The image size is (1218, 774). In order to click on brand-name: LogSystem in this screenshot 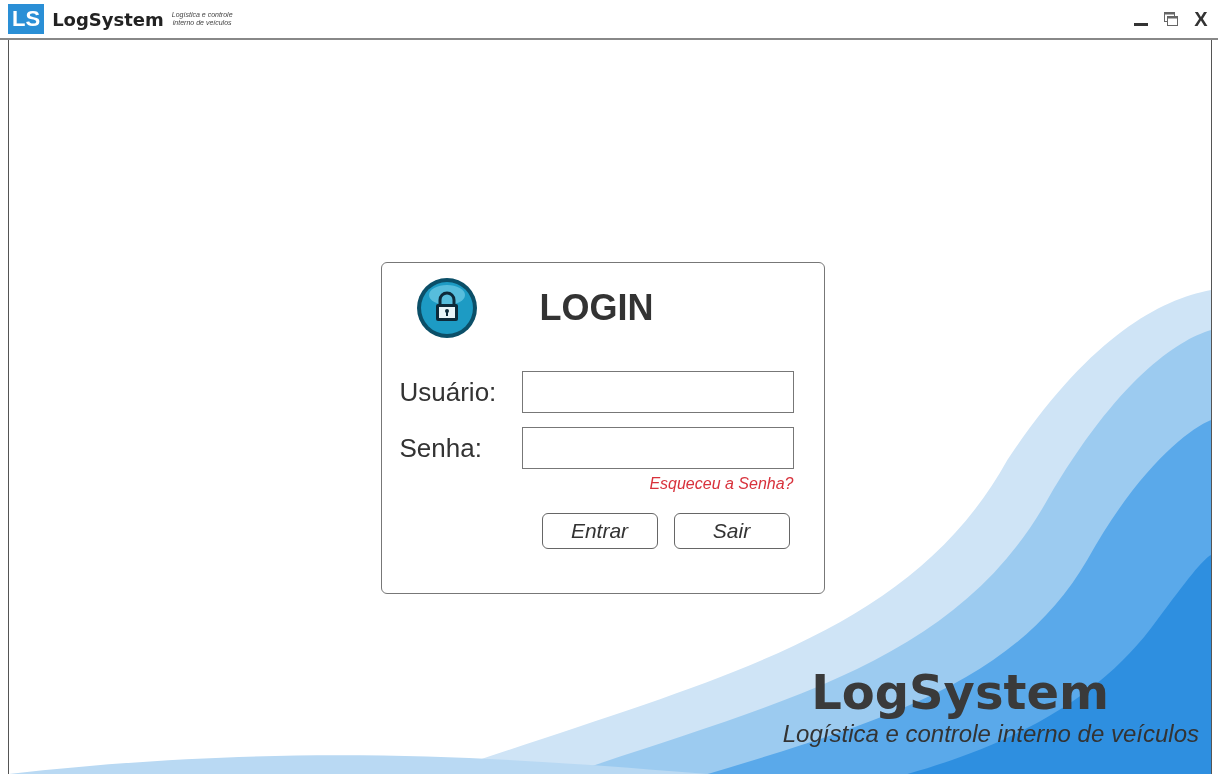, I will do `click(960, 692)`.